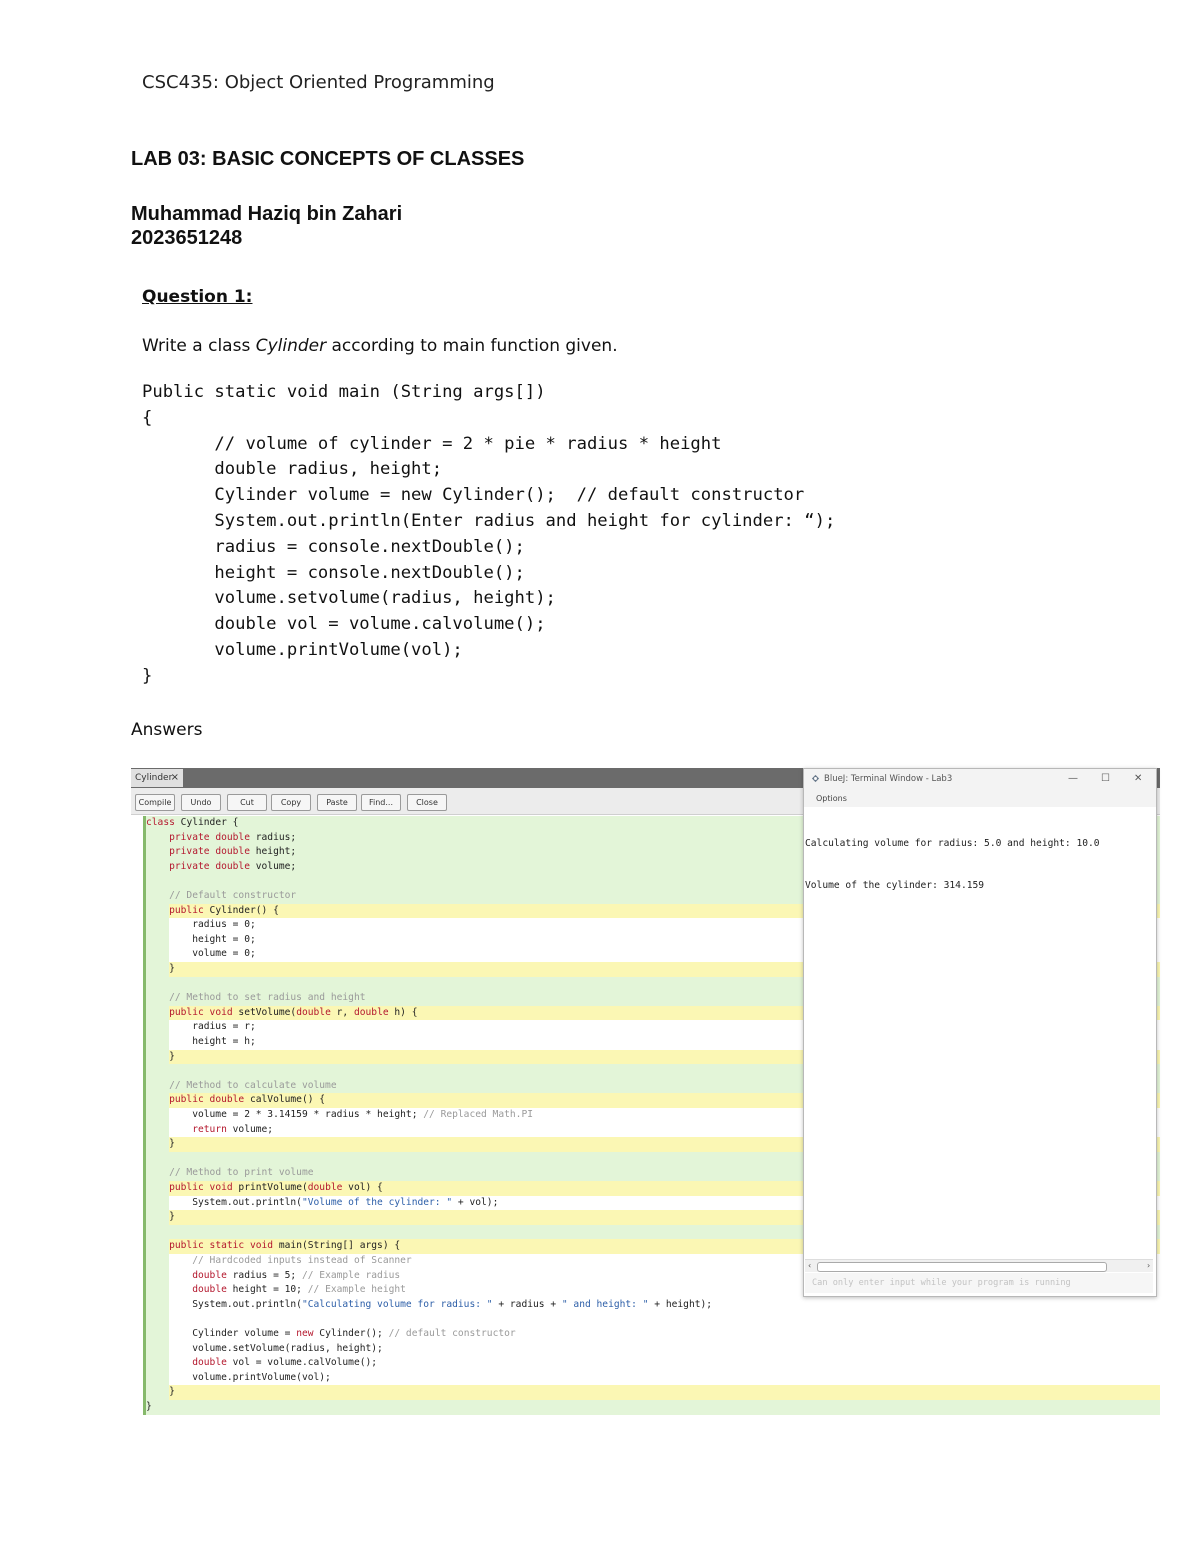 The width and height of the screenshot is (1200, 1553). What do you see at coordinates (192, 822) in the screenshot?
I see `source-line: class Cylinder {` at bounding box center [192, 822].